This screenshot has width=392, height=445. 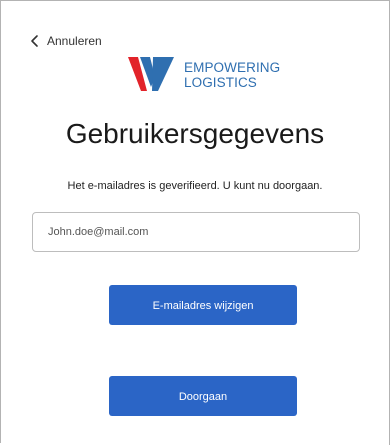 I want to click on email-field, so click(x=196, y=232).